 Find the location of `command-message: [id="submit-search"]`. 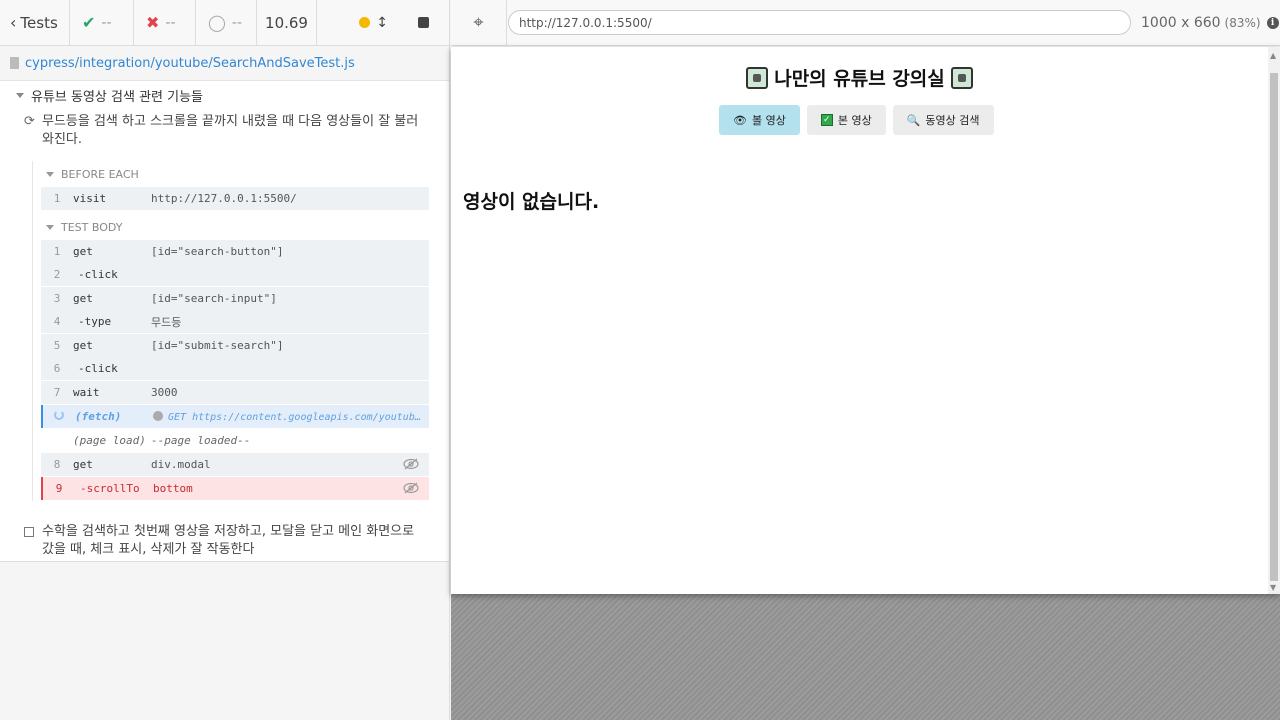

command-message: [id="submit-search"] is located at coordinates (290, 345).